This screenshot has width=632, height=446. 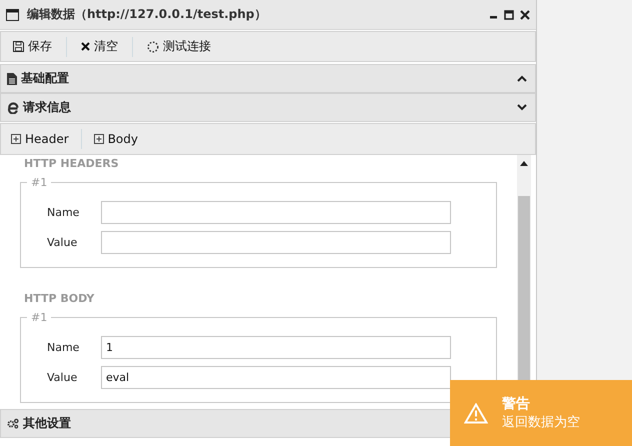 I want to click on window-icon, so click(x=12, y=14).